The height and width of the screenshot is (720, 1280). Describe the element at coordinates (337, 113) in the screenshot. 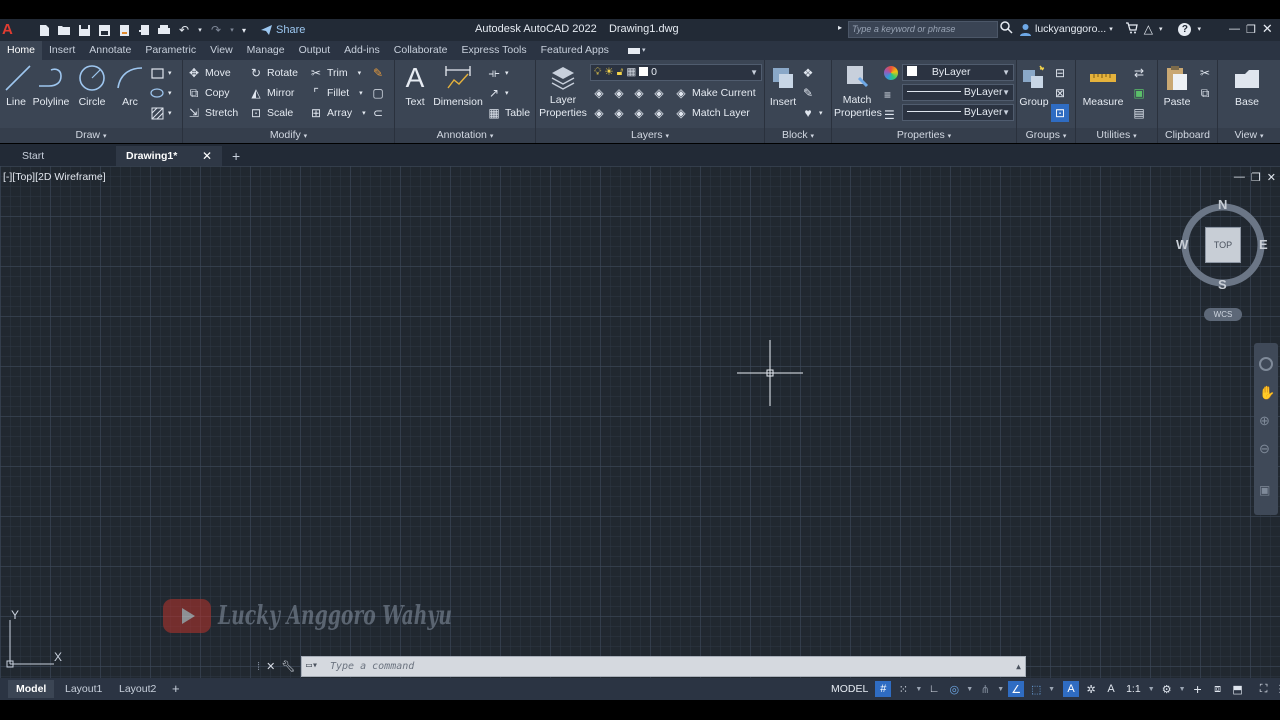

I see `array-button: ⊞ Array ▾` at that location.